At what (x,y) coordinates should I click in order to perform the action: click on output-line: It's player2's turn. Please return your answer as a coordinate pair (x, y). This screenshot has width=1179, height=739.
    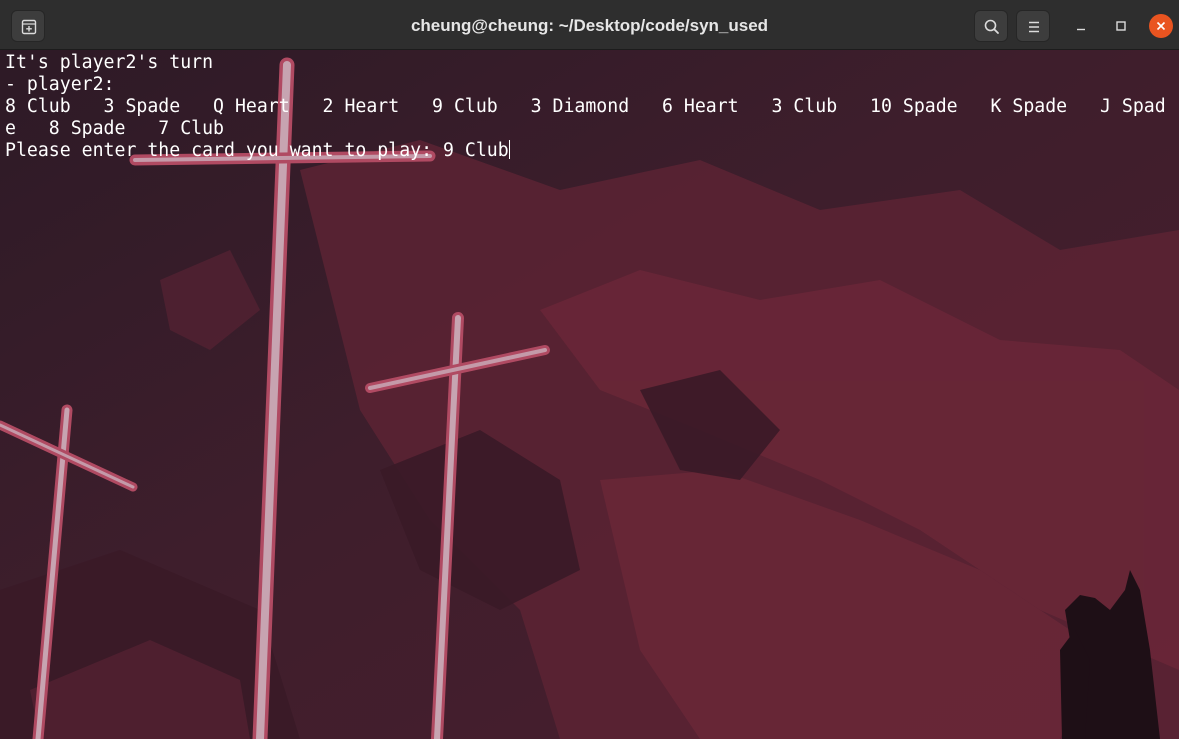
    Looking at the image, I should click on (109, 62).